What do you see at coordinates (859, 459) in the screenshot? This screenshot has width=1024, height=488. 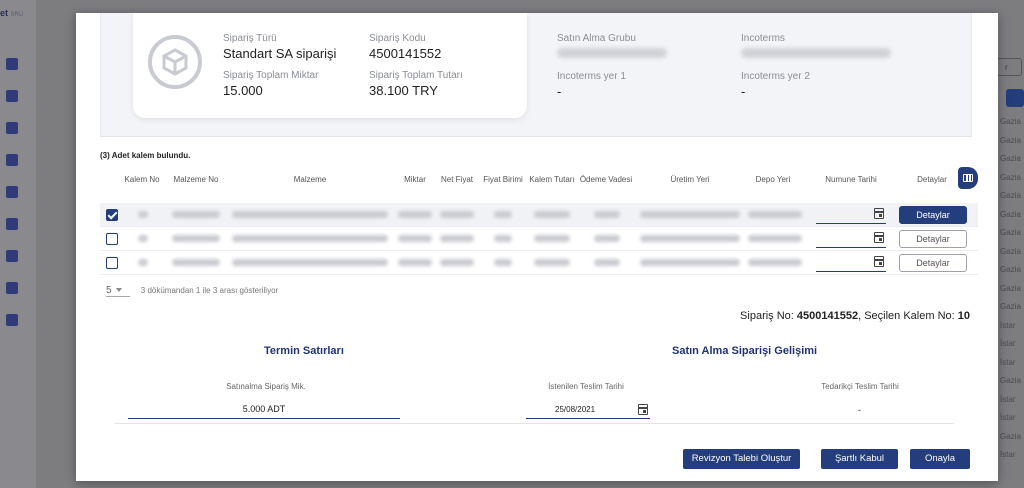 I see `conditional-accept-button: Şartlı Kabul` at bounding box center [859, 459].